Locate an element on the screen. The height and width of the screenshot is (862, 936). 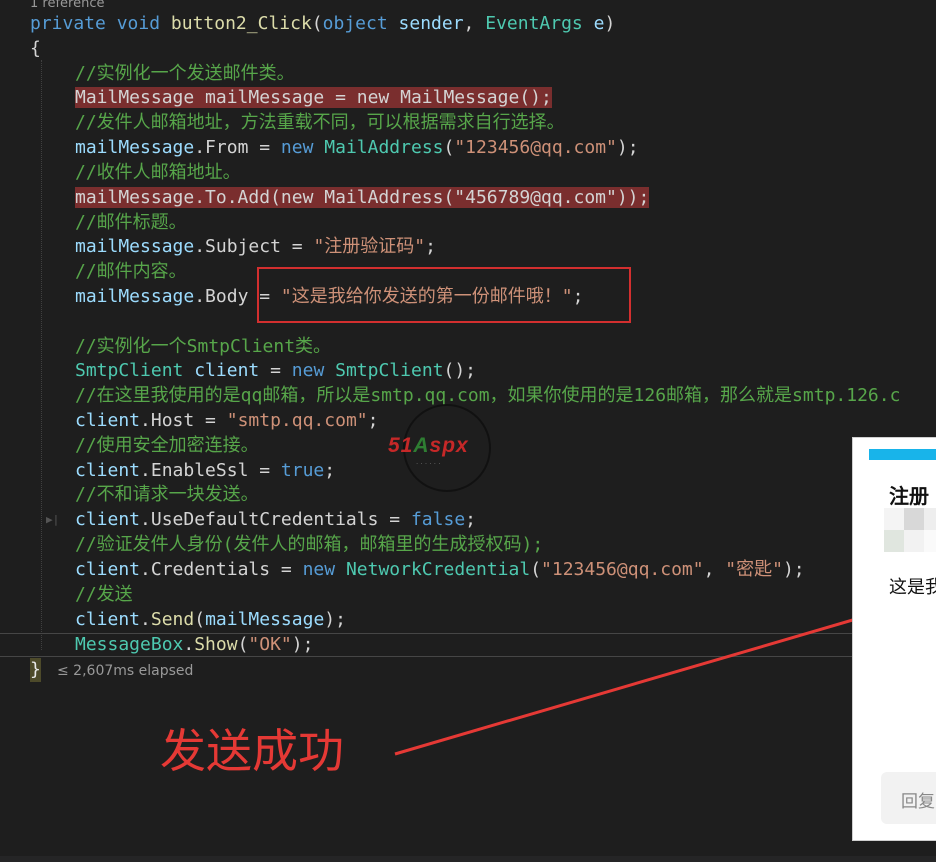
annotation-arrow is located at coordinates (643, 680).